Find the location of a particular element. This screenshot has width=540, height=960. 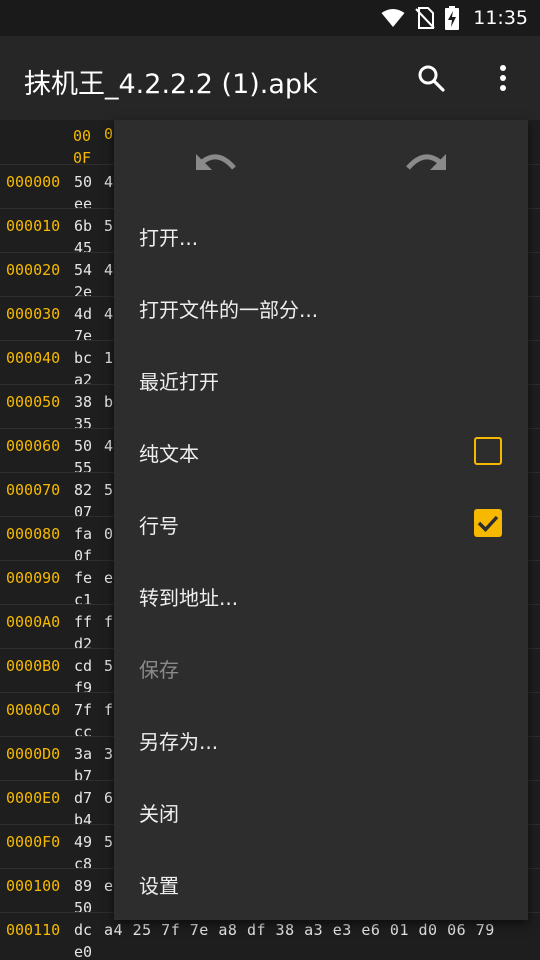

menu-item-save: 保存 is located at coordinates (321, 668).